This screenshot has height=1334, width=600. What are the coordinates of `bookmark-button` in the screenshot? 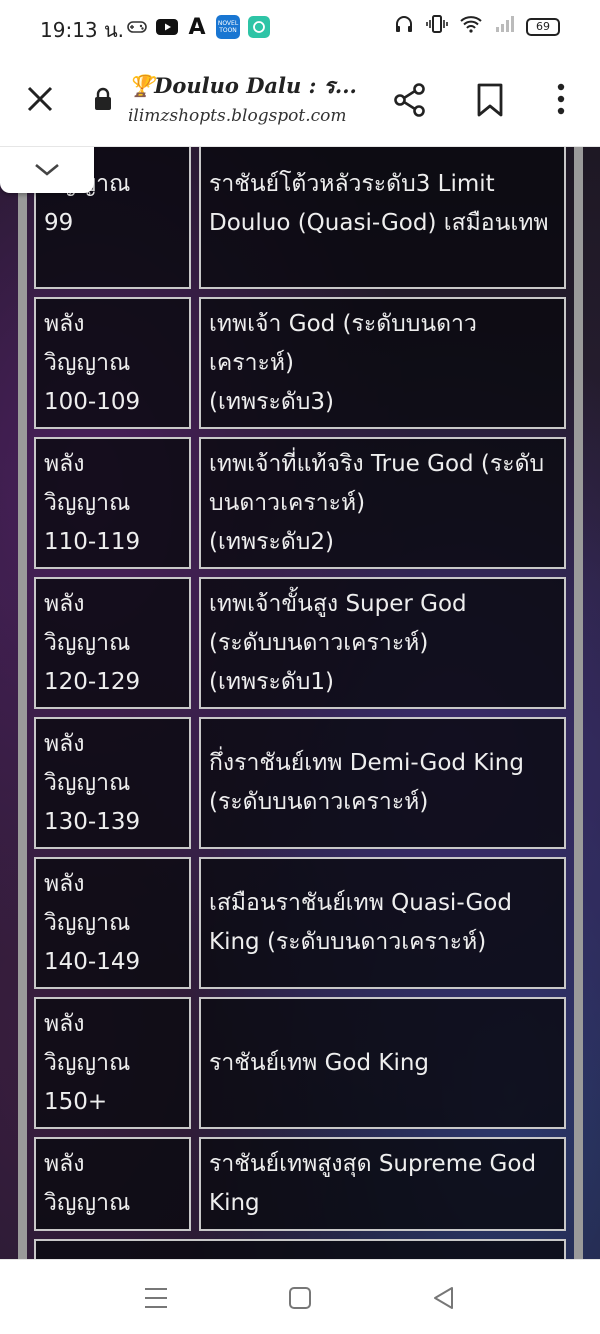 It's located at (490, 100).